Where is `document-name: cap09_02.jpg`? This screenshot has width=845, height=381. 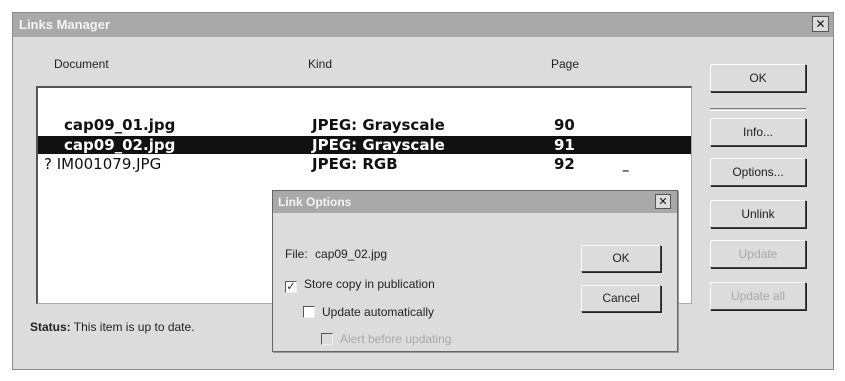
document-name: cap09_02.jpg is located at coordinates (120, 145).